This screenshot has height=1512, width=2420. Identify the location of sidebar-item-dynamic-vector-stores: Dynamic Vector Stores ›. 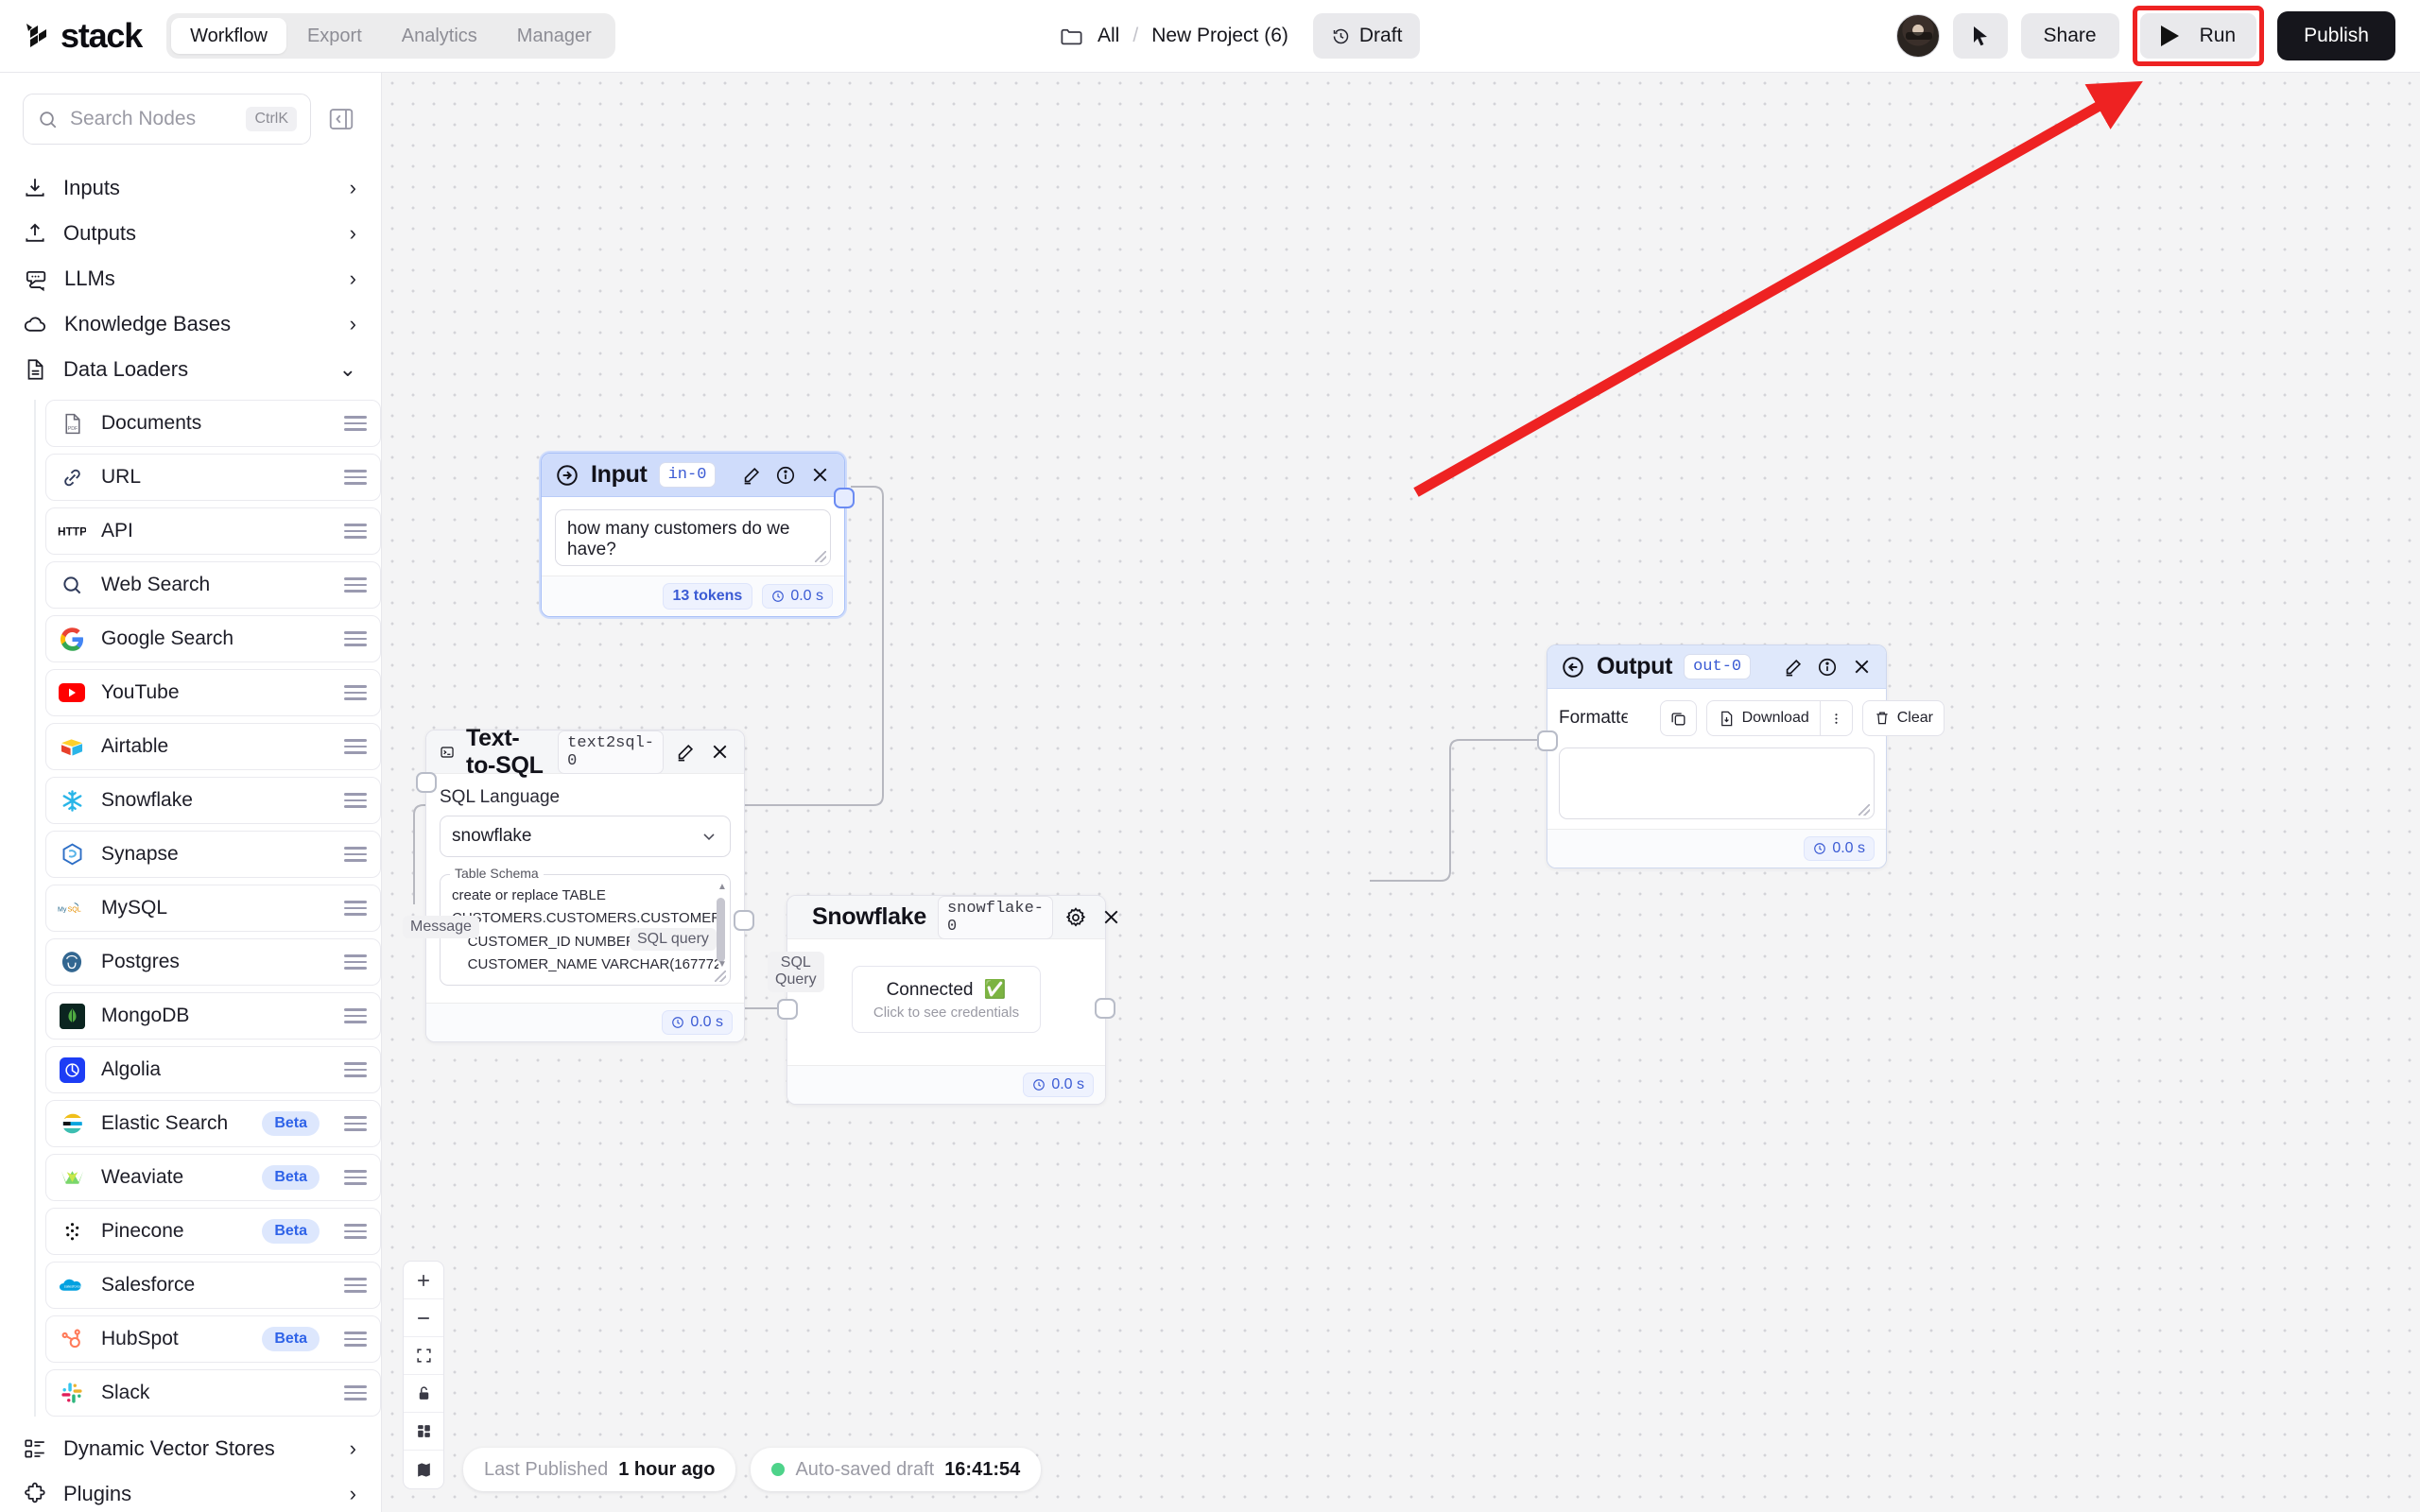
(190, 1448).